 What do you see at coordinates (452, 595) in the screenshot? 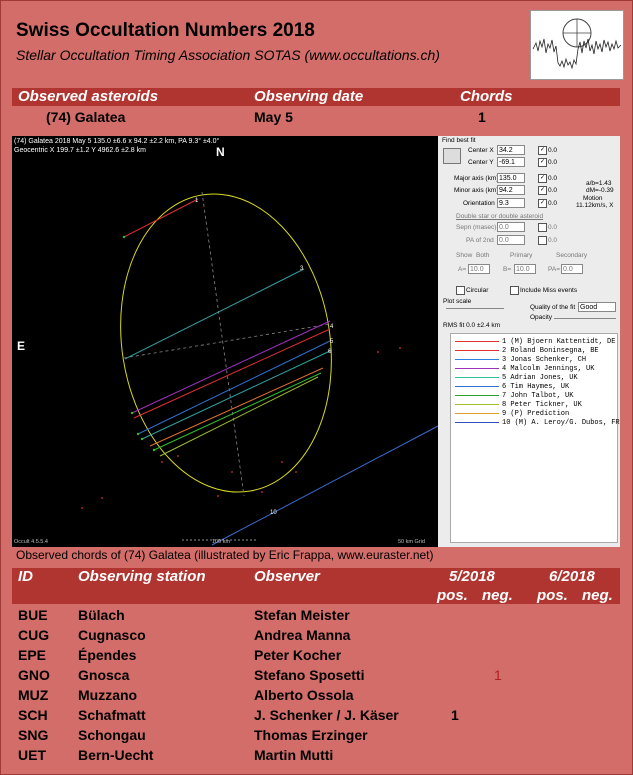
I see `col-pos-5: pos.` at bounding box center [452, 595].